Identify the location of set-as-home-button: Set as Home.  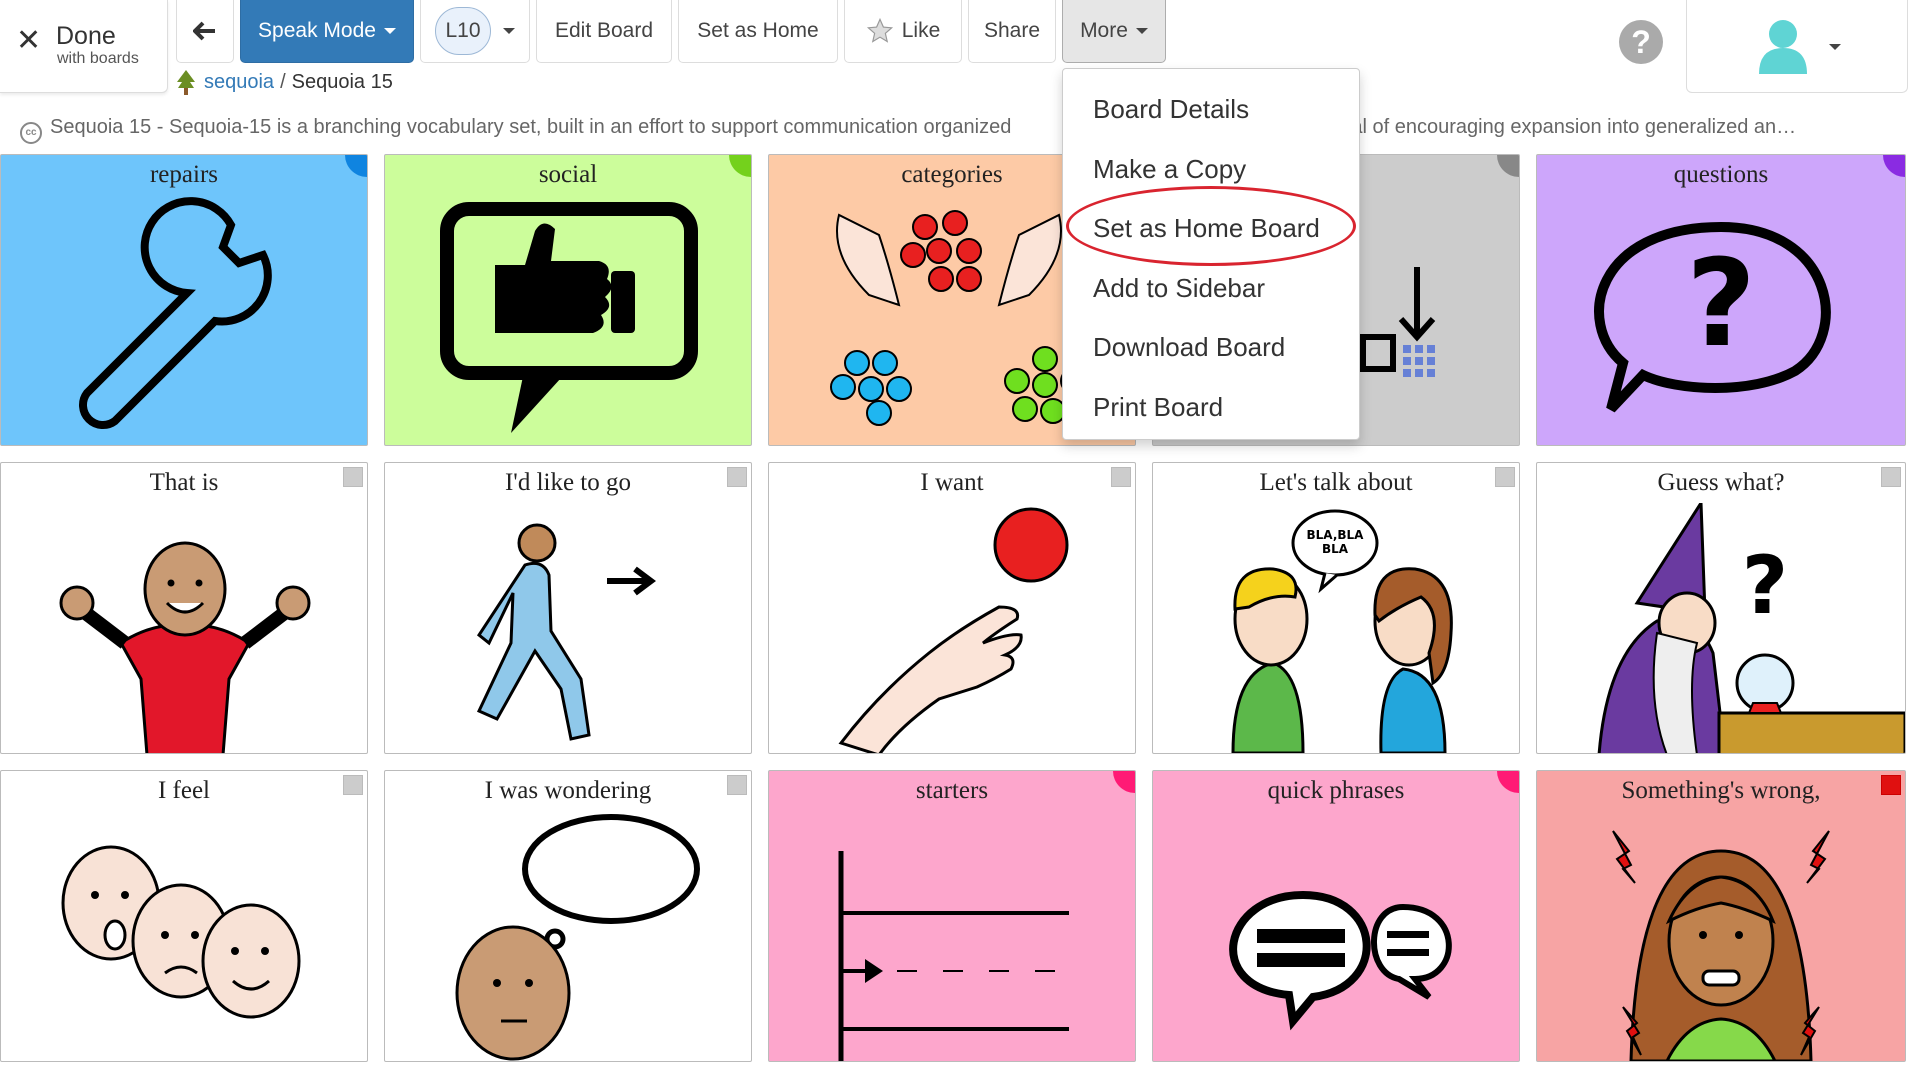
(758, 31).